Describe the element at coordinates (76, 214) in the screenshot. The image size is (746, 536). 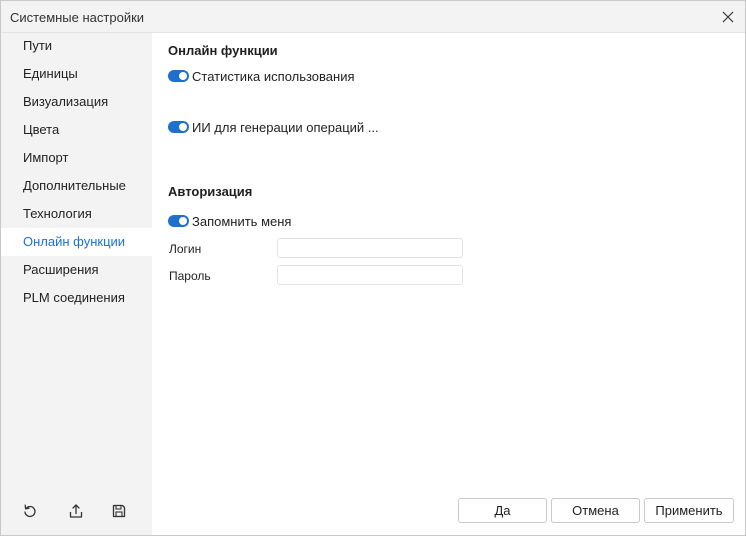
I see `sidebar-item-technology: Технология` at that location.